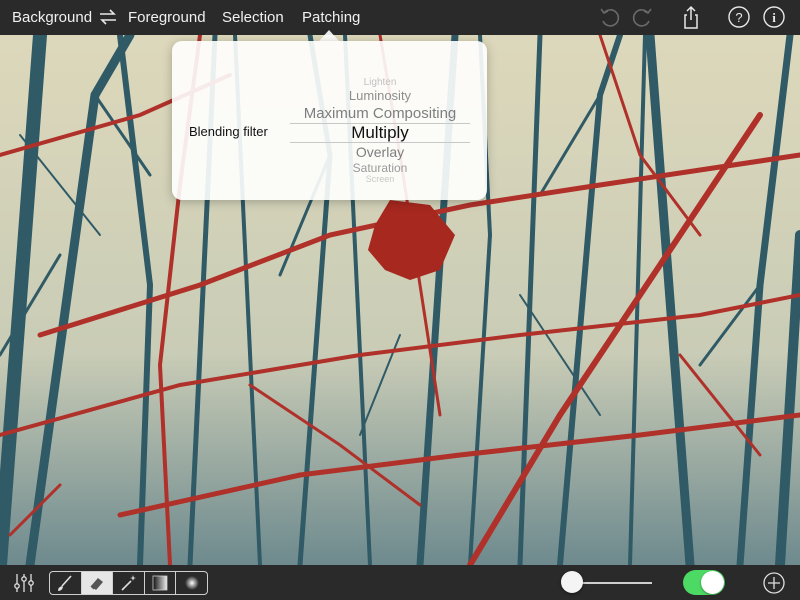 Image resolution: width=800 pixels, height=600 pixels. I want to click on radial-tool, so click(191, 583).